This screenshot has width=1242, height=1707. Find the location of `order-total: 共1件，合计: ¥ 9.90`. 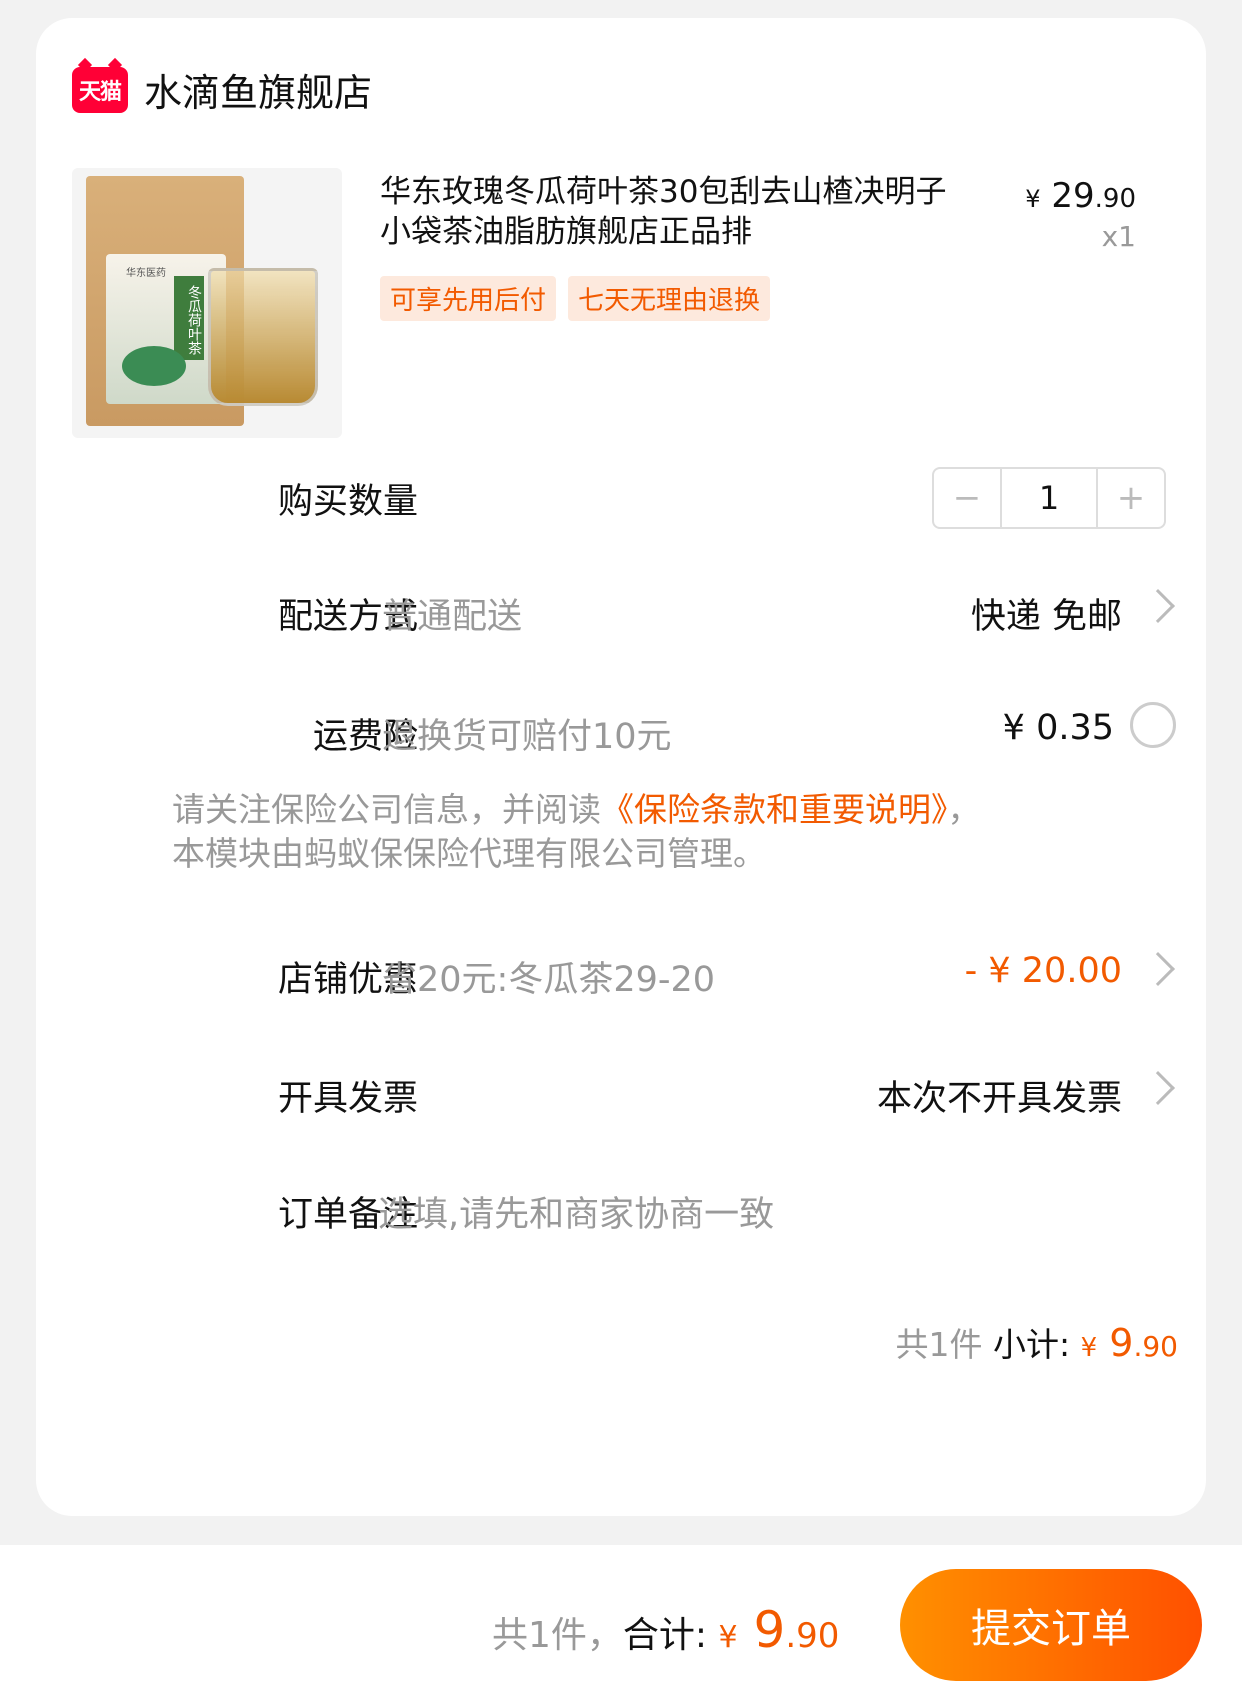

order-total: 共1件，合计: ¥ 9.90 is located at coordinates (666, 1630).